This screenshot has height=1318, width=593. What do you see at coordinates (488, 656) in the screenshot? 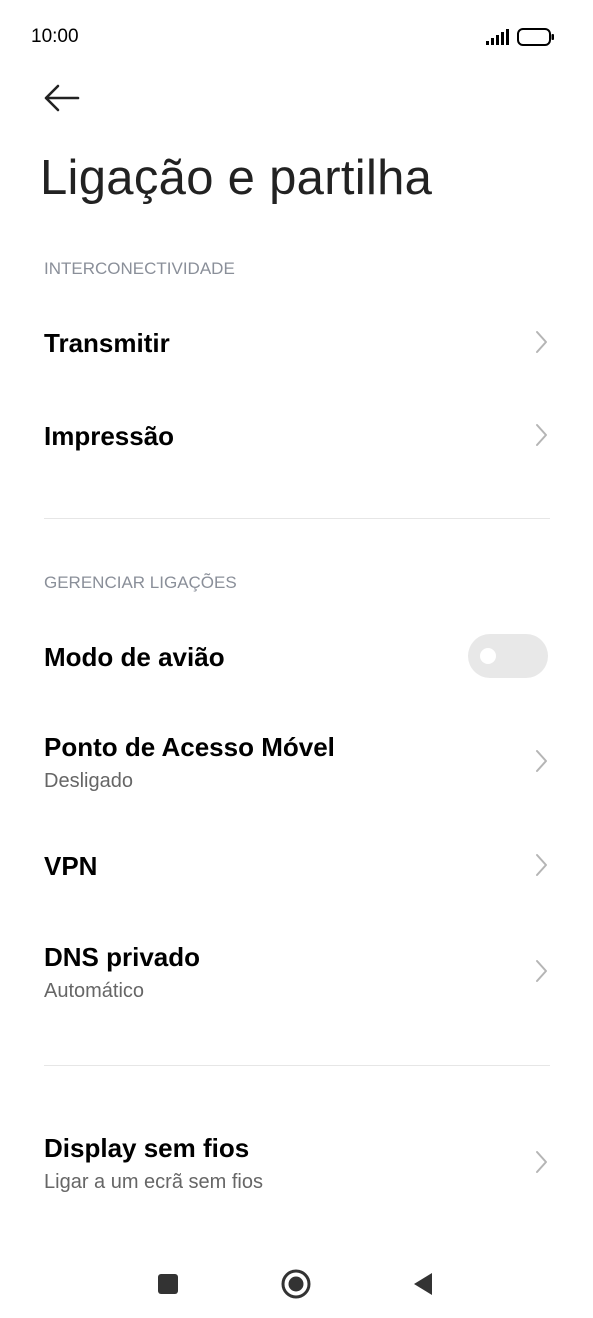
I see `toggle-knob` at bounding box center [488, 656].